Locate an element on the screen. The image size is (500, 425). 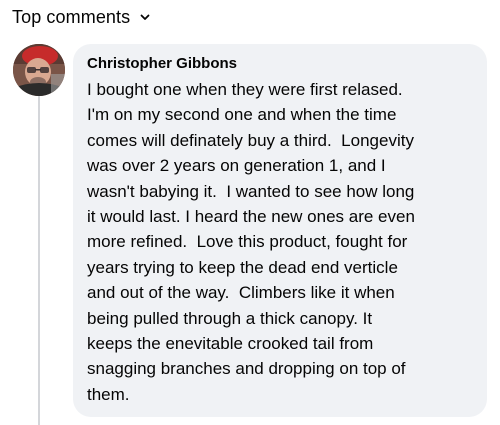
profile-photo is located at coordinates (39, 70).